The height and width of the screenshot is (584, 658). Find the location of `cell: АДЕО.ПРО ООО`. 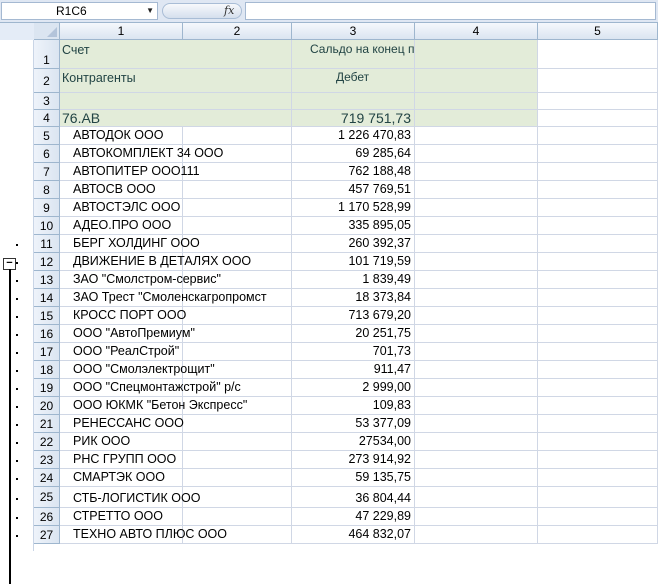

cell: АДЕО.ПРО ООО is located at coordinates (121, 226).